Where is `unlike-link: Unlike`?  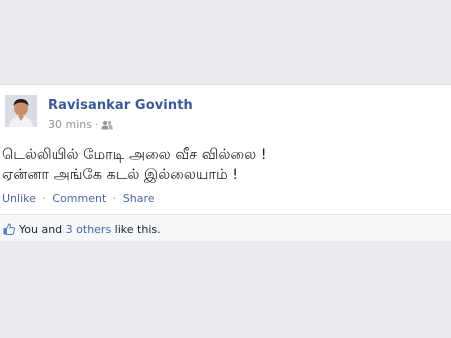
unlike-link: Unlike is located at coordinates (19, 198).